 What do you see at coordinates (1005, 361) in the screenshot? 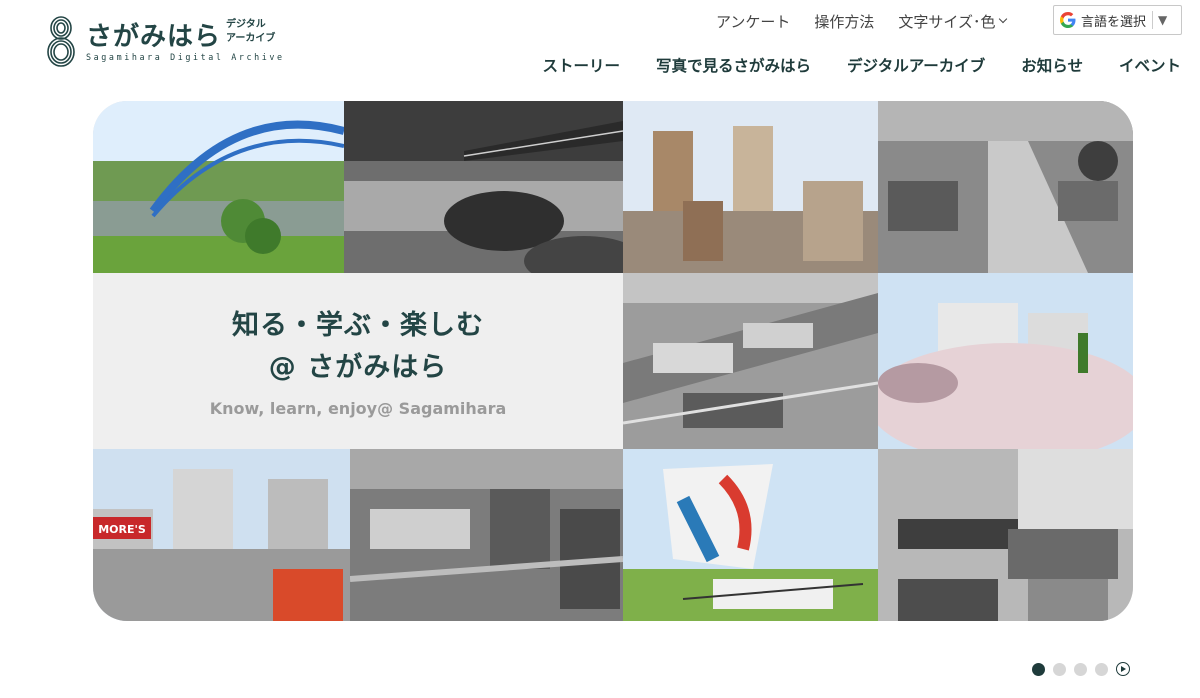
I see `photo-cherry-blossoms` at bounding box center [1005, 361].